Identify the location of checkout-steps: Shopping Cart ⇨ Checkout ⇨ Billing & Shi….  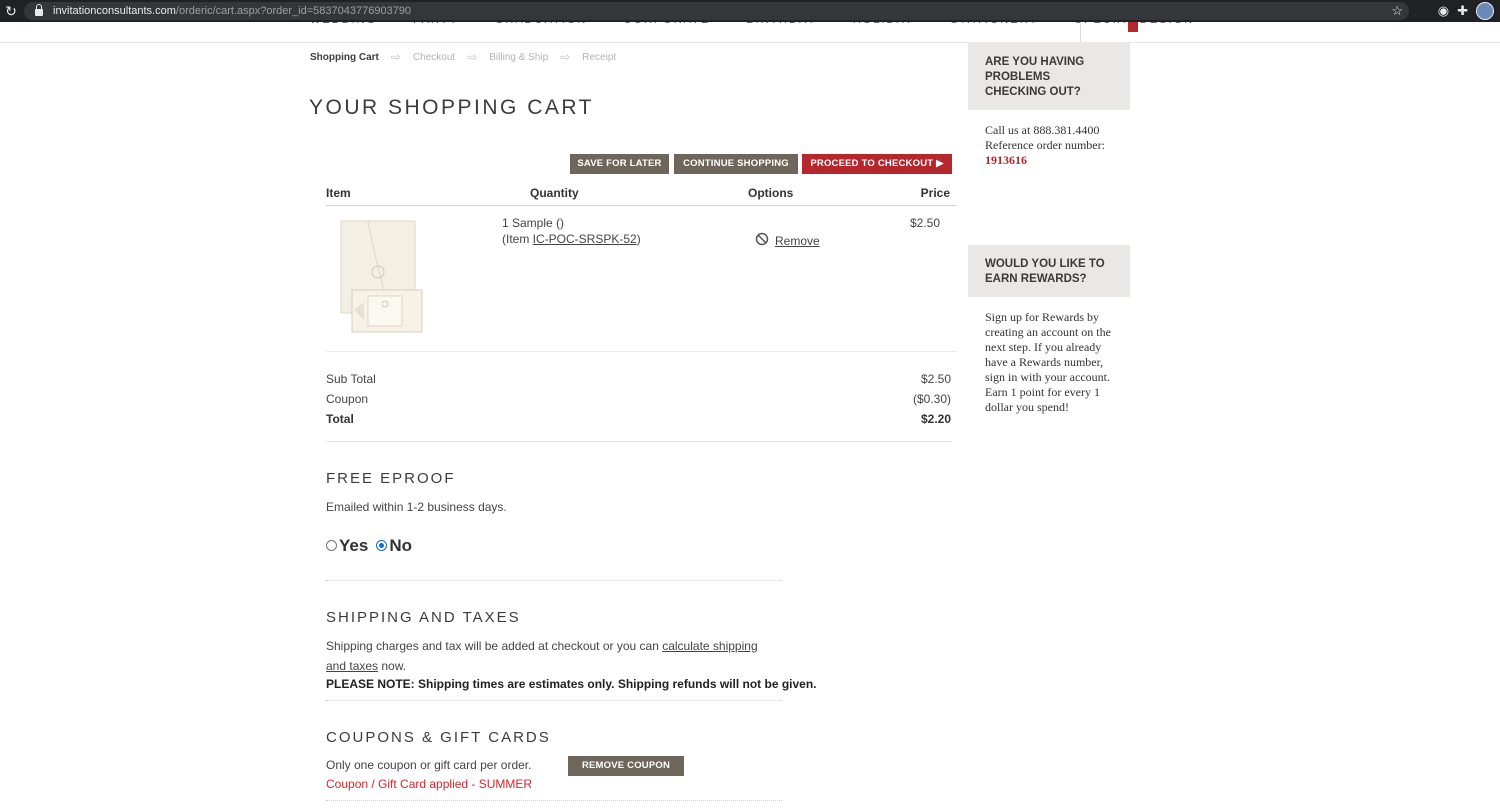
(463, 57).